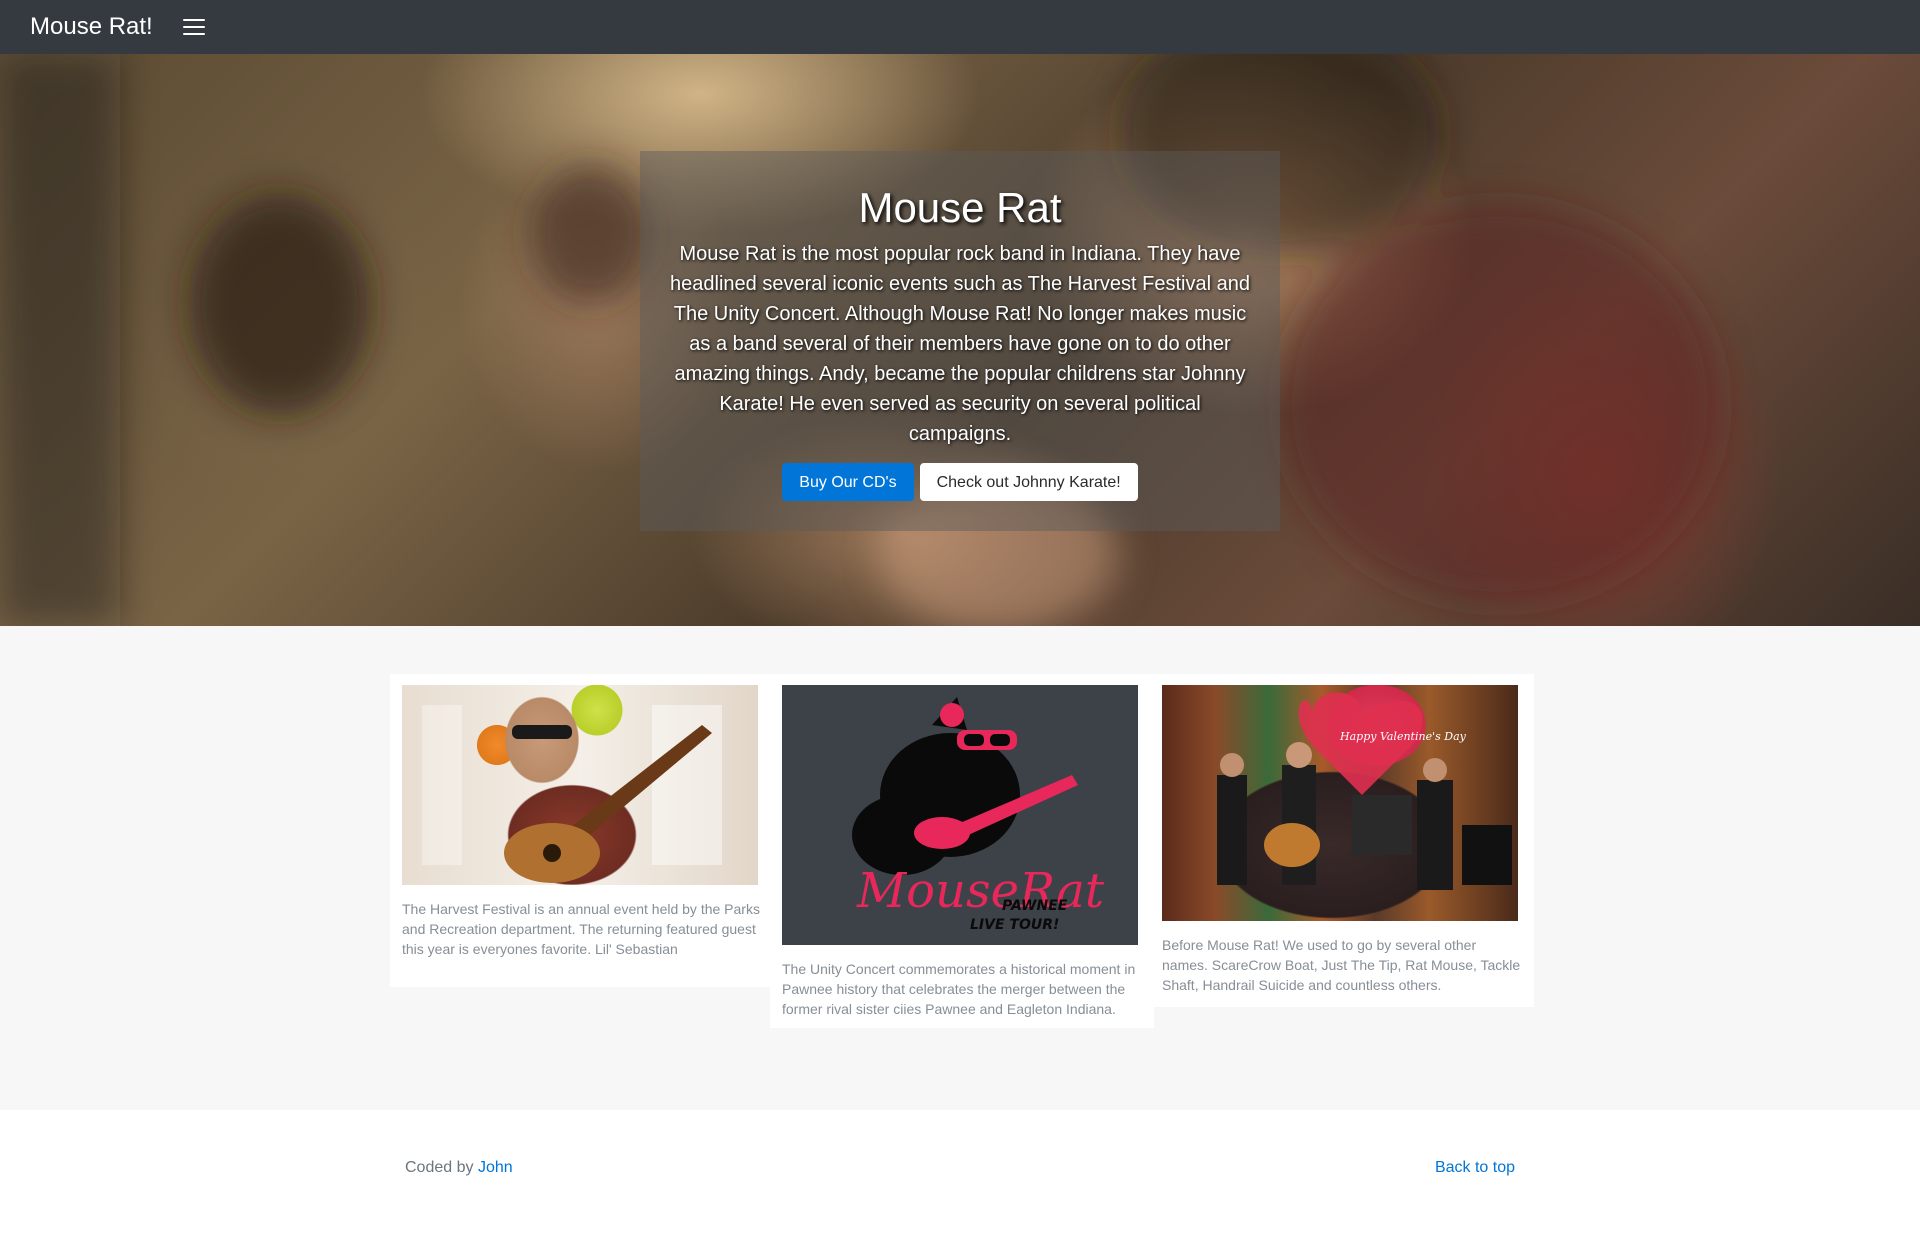  Describe the element at coordinates (193, 27) in the screenshot. I see `hamburger-menu-icon` at that location.